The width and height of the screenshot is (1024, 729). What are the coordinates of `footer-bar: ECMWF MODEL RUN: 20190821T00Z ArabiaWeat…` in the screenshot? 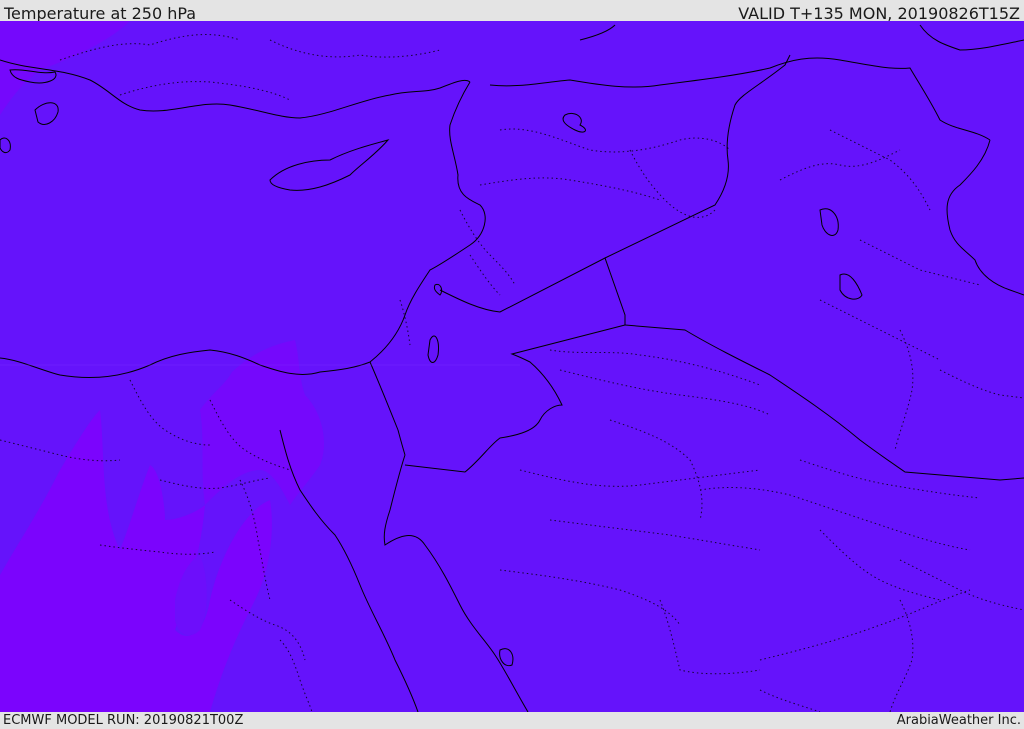 It's located at (512, 720).